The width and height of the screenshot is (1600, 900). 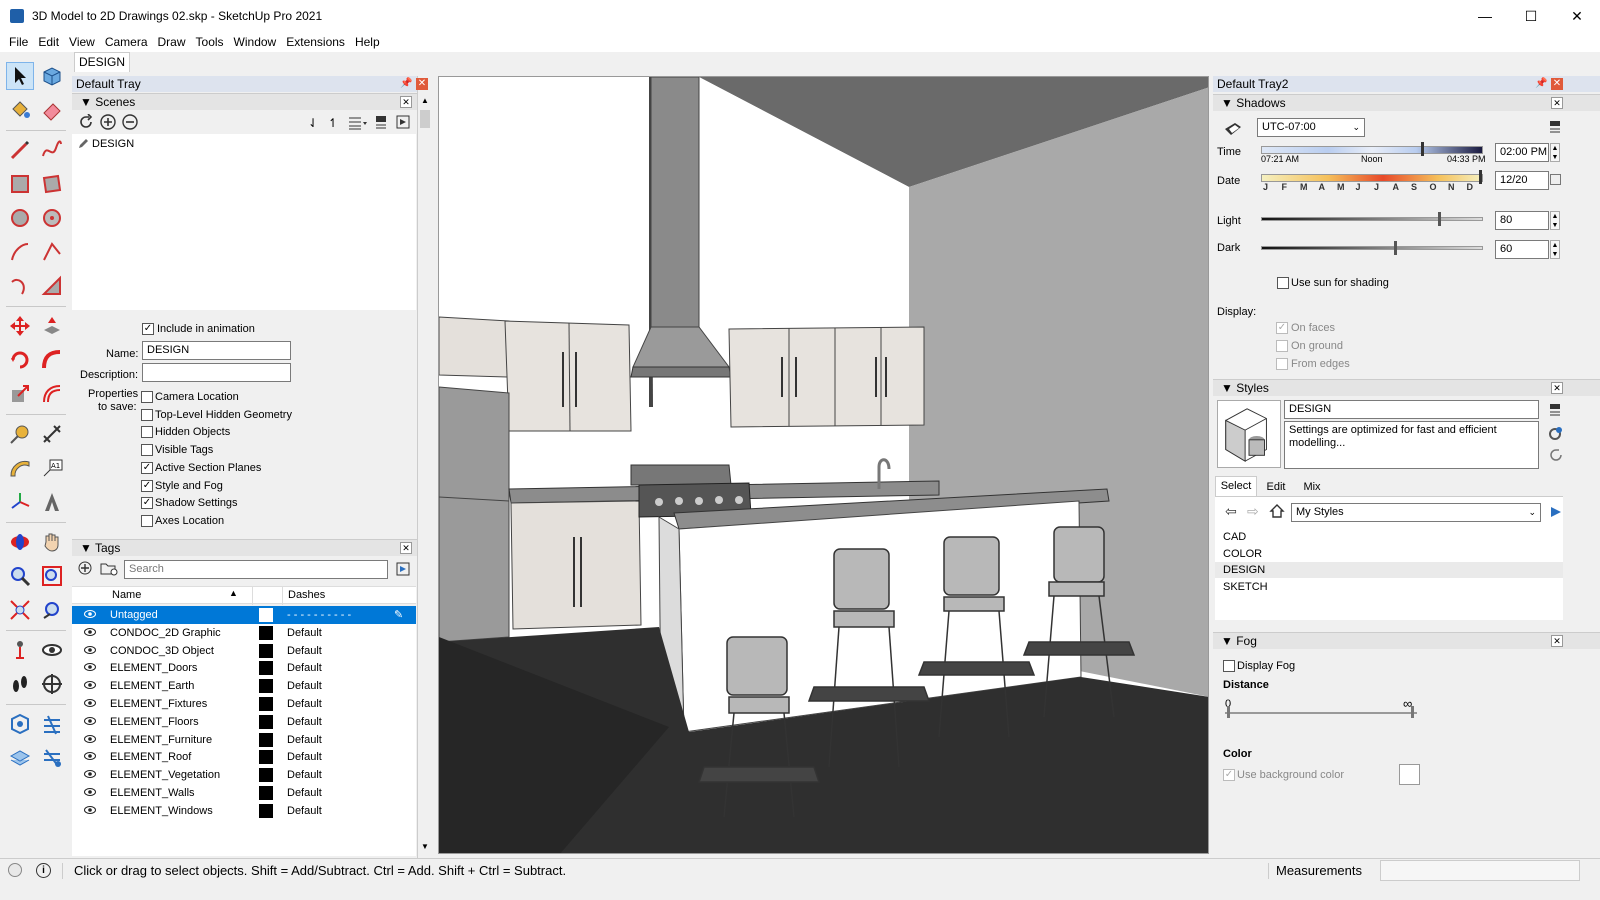 I want to click on tag-row: ELEMENT_Floors Default, so click(x=244, y=722).